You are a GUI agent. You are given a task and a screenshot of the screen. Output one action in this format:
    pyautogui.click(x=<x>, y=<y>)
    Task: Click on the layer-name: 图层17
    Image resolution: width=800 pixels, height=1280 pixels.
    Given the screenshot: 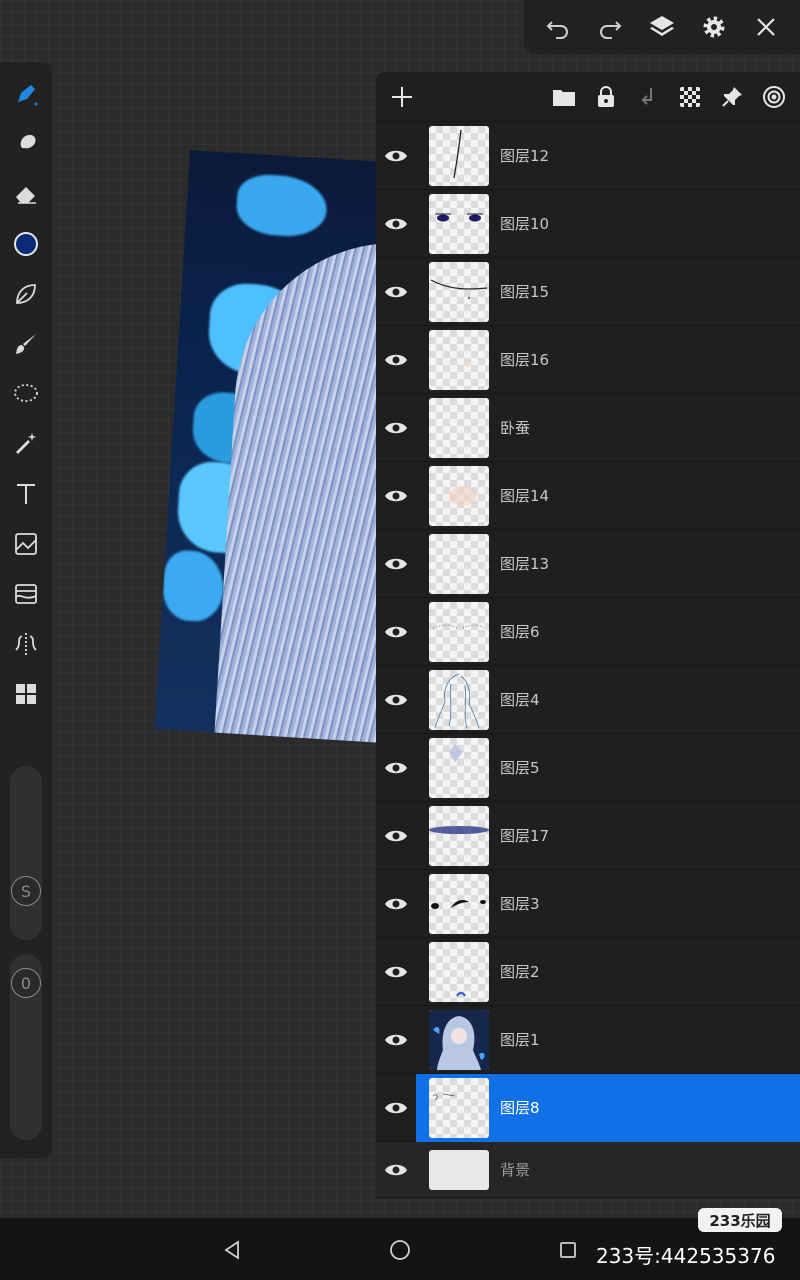 What is the action you would take?
    pyautogui.click(x=525, y=836)
    